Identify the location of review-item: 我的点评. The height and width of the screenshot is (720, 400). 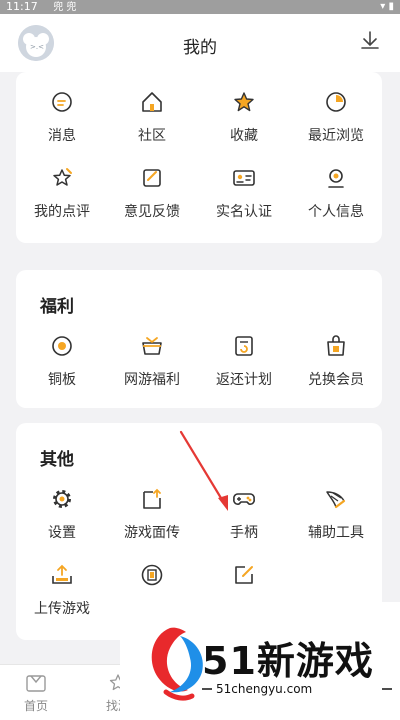
(62, 196).